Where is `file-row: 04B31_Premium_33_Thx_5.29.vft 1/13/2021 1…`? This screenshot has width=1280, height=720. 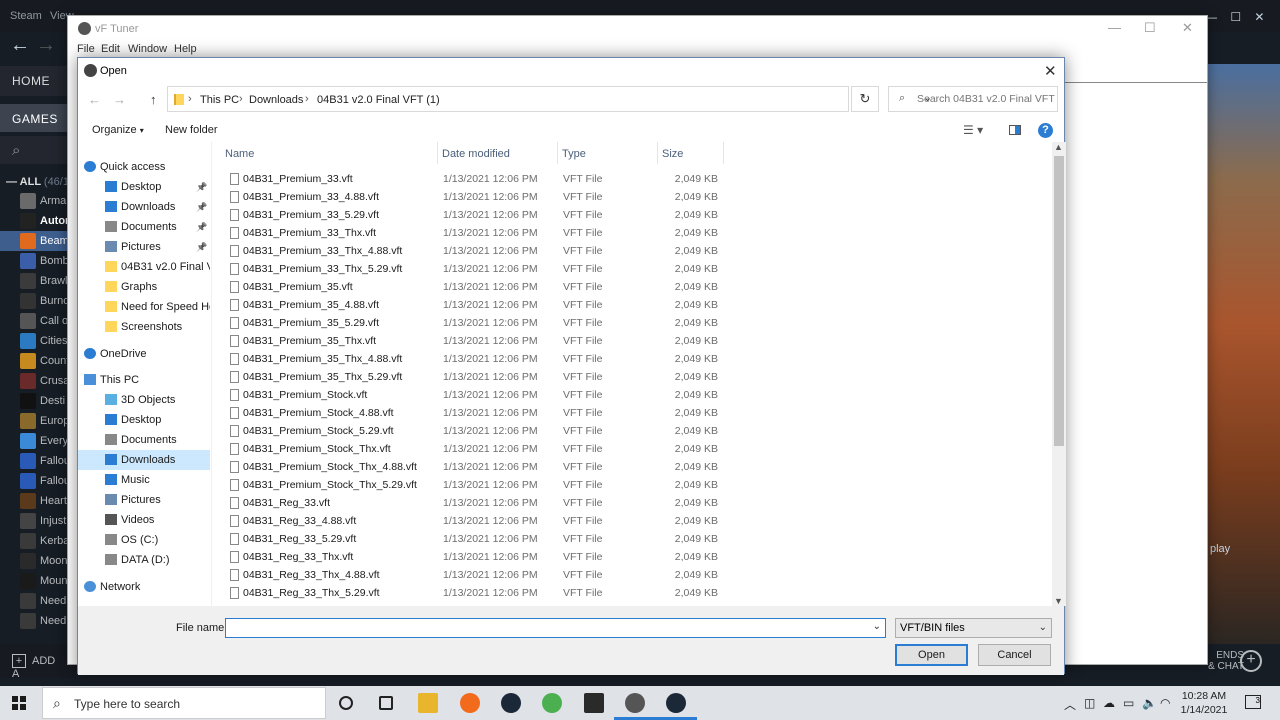
file-row: 04B31_Premium_33_Thx_5.29.vft 1/13/2021 1… is located at coordinates (473, 269).